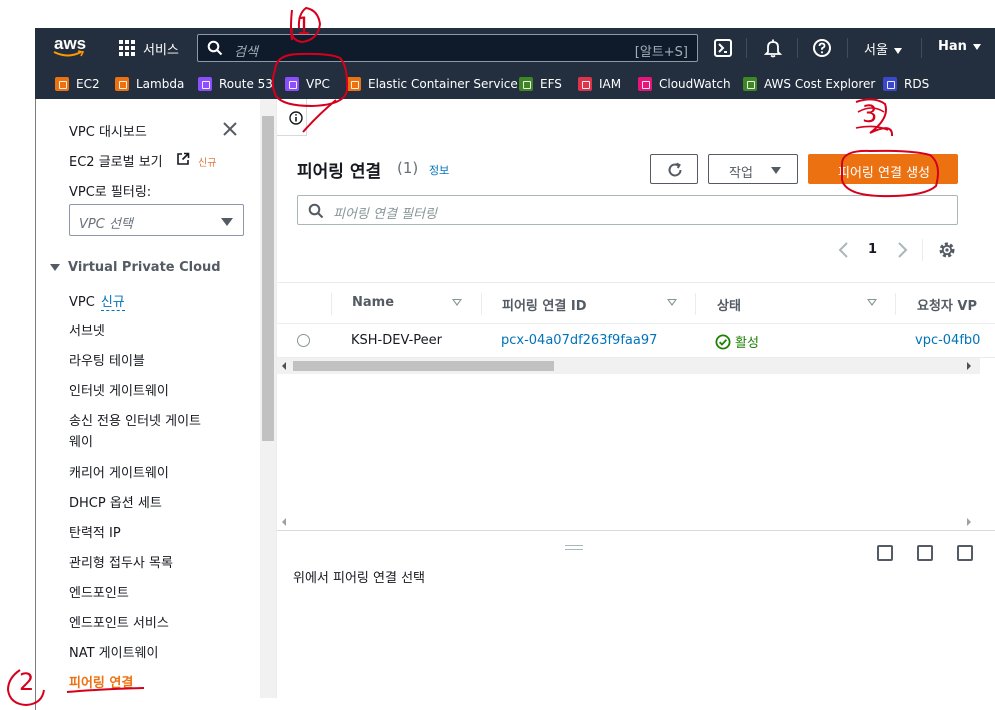  I want to click on sidebar-item-elastic-ips: 탄력적 IP, so click(95, 531).